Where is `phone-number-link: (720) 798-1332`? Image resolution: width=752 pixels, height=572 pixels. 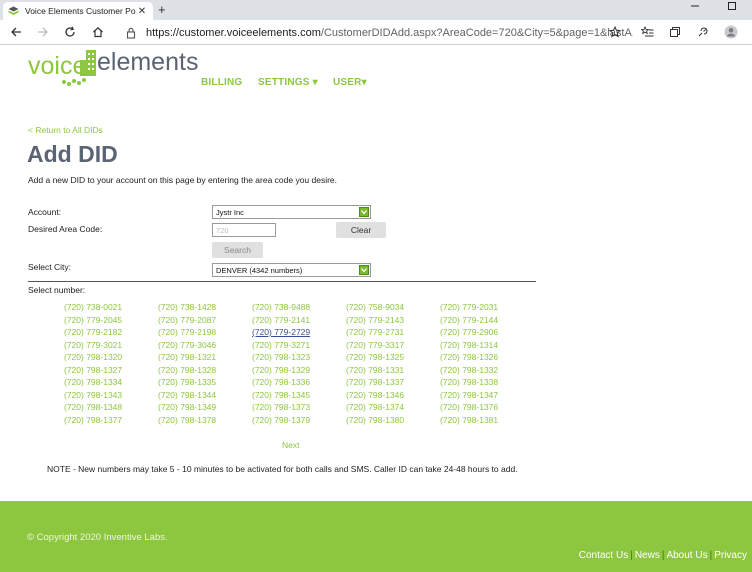
phone-number-link: (720) 798-1332 is located at coordinates (487, 370).